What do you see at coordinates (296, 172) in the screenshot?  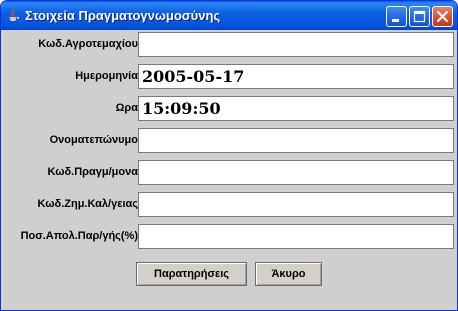 I see `assessor-code-input` at bounding box center [296, 172].